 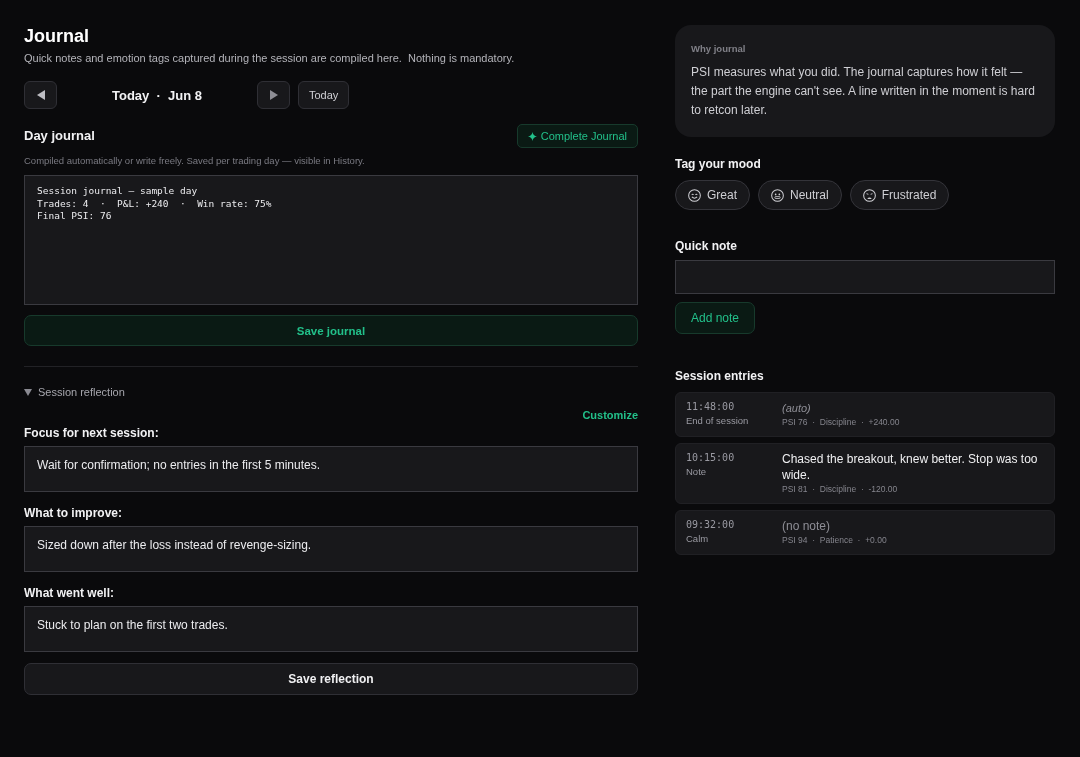 I want to click on page-subtitle: Quick notes and emotion tags captured during the session are compiled here. Nothing is mandatory., so click(x=270, y=58).